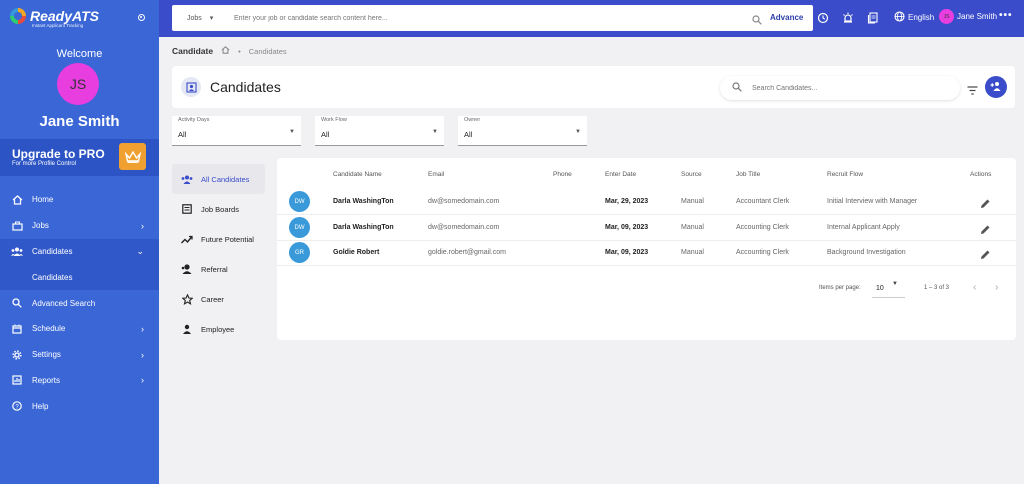  Describe the element at coordinates (54, 18) in the screenshot. I see `brand-logo: ReadyATS Instant Applicant Tracking` at that location.